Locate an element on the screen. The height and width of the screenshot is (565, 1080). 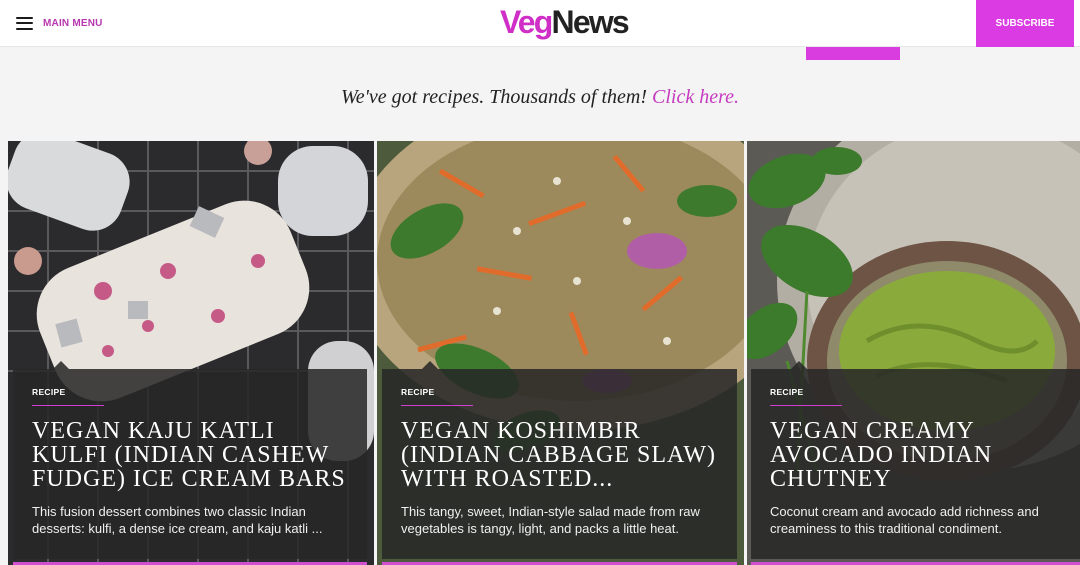
tagline-text: We've got recipes. Thousands of them! is located at coordinates (496, 97).